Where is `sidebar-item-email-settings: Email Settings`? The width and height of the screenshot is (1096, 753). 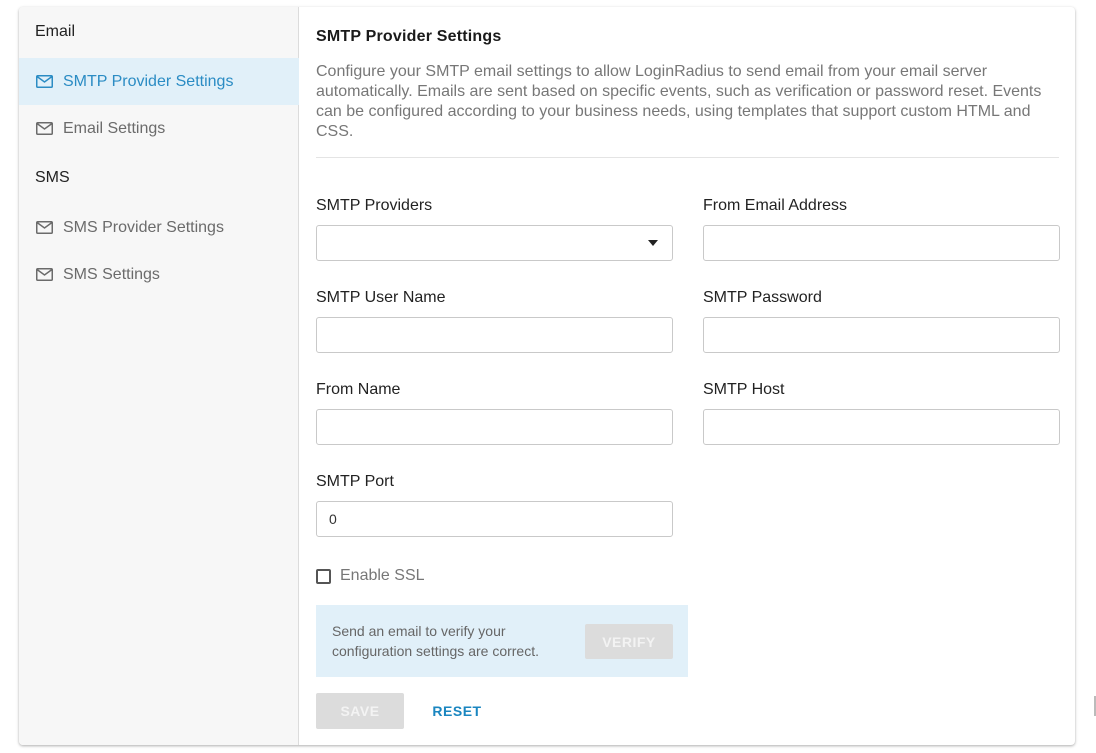
sidebar-item-email-settings: Email Settings is located at coordinates (159, 128).